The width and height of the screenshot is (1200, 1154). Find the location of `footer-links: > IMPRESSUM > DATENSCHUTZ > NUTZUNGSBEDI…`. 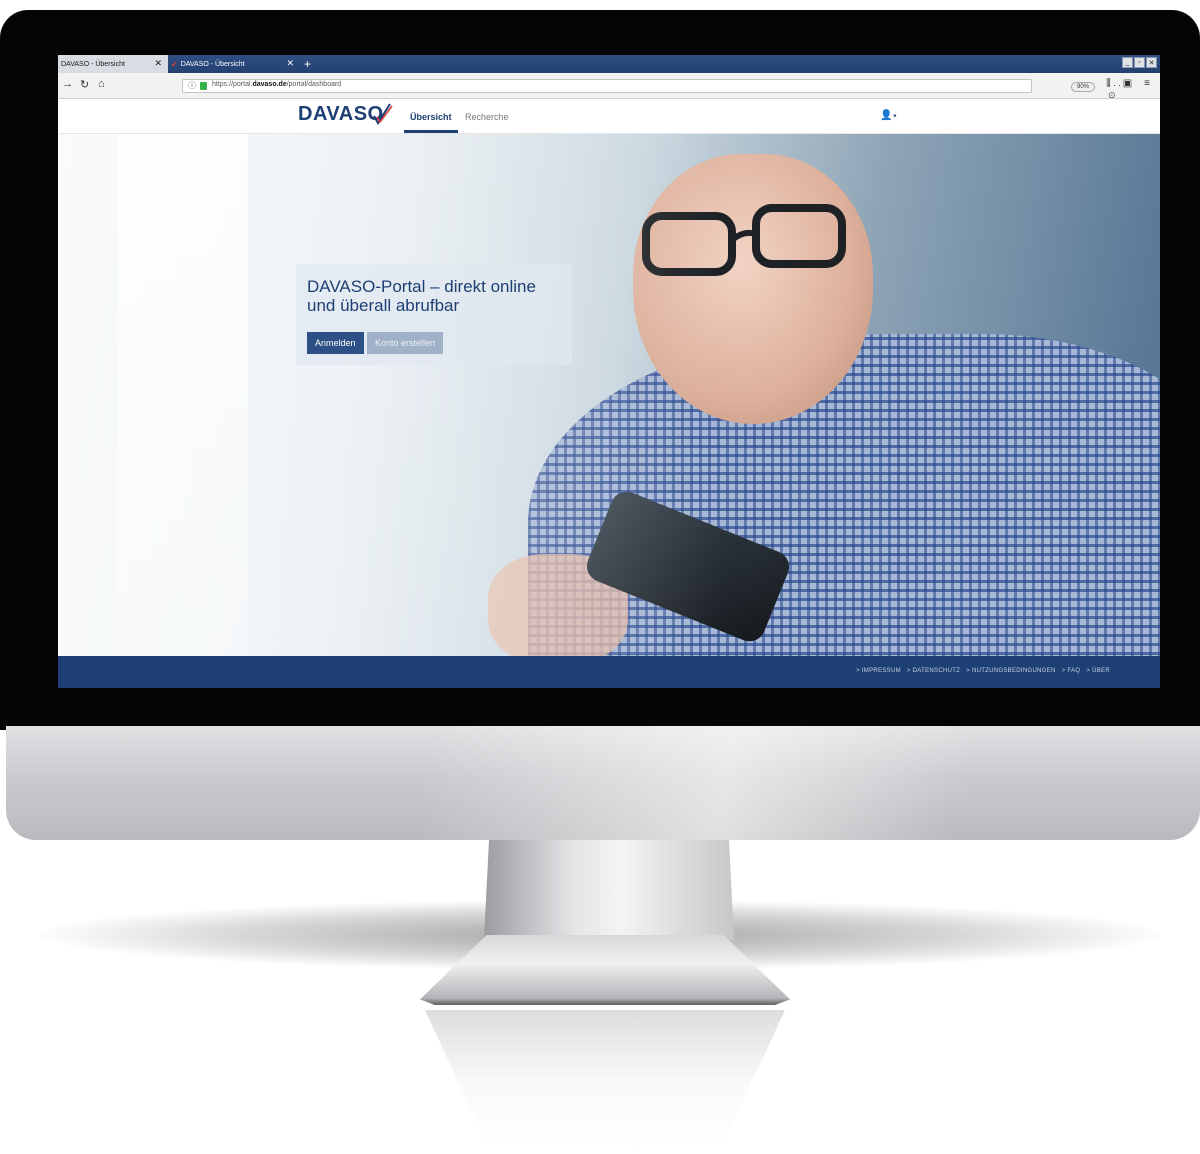

footer-links: > IMPRESSUM > DATENSCHUTZ > NUTZUNGSBEDI… is located at coordinates (983, 671).